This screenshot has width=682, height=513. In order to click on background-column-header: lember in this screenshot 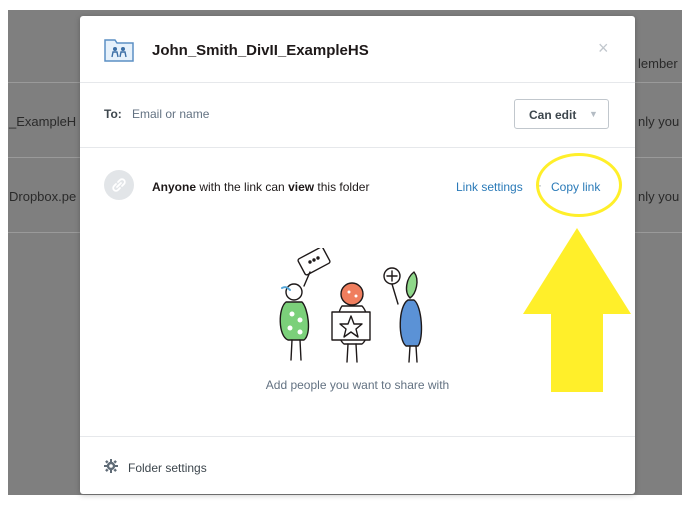, I will do `click(658, 63)`.